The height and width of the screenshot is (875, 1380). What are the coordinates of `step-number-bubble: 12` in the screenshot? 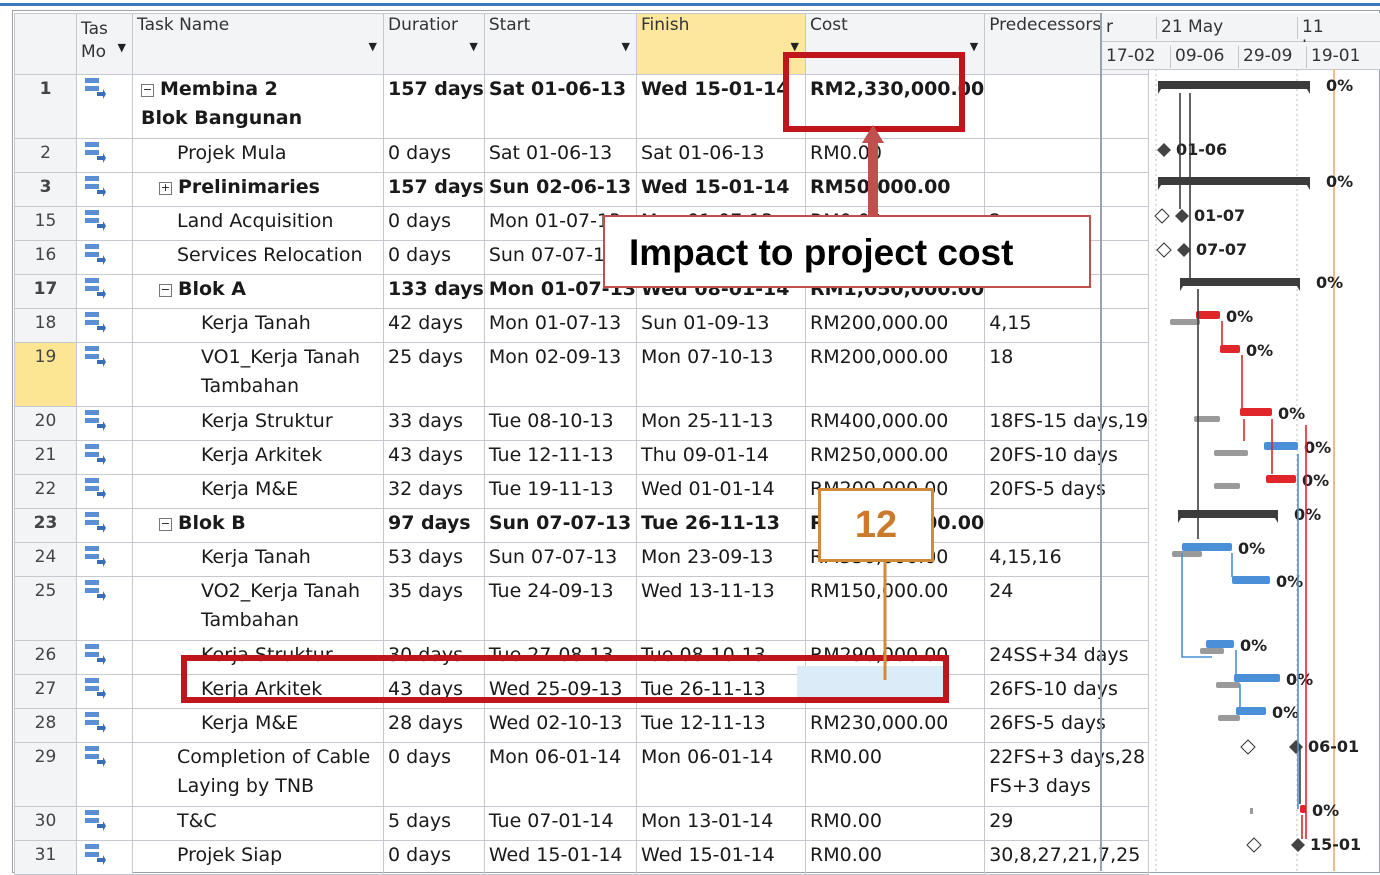 It's located at (876, 525).